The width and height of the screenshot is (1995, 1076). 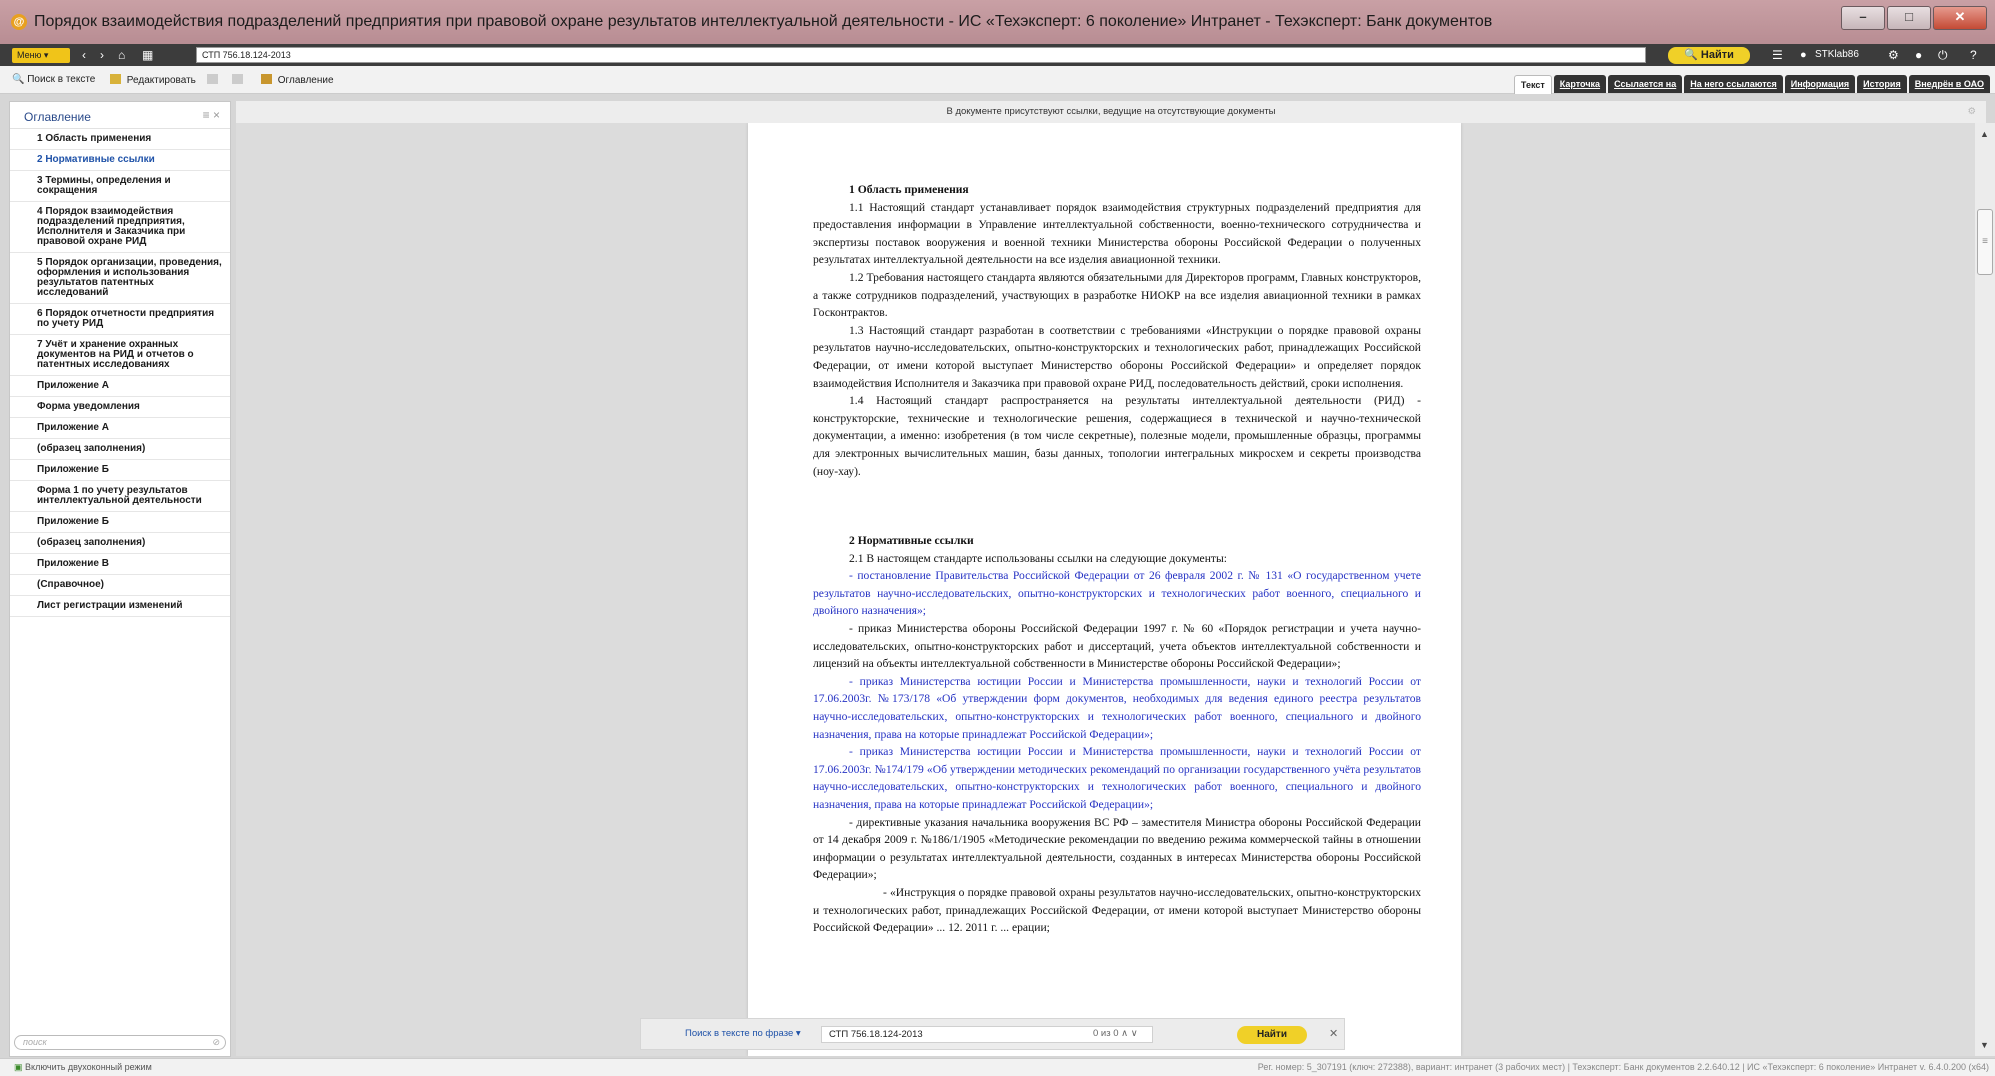 What do you see at coordinates (1777, 55) in the screenshot?
I see `hamburger-icon: ☰` at bounding box center [1777, 55].